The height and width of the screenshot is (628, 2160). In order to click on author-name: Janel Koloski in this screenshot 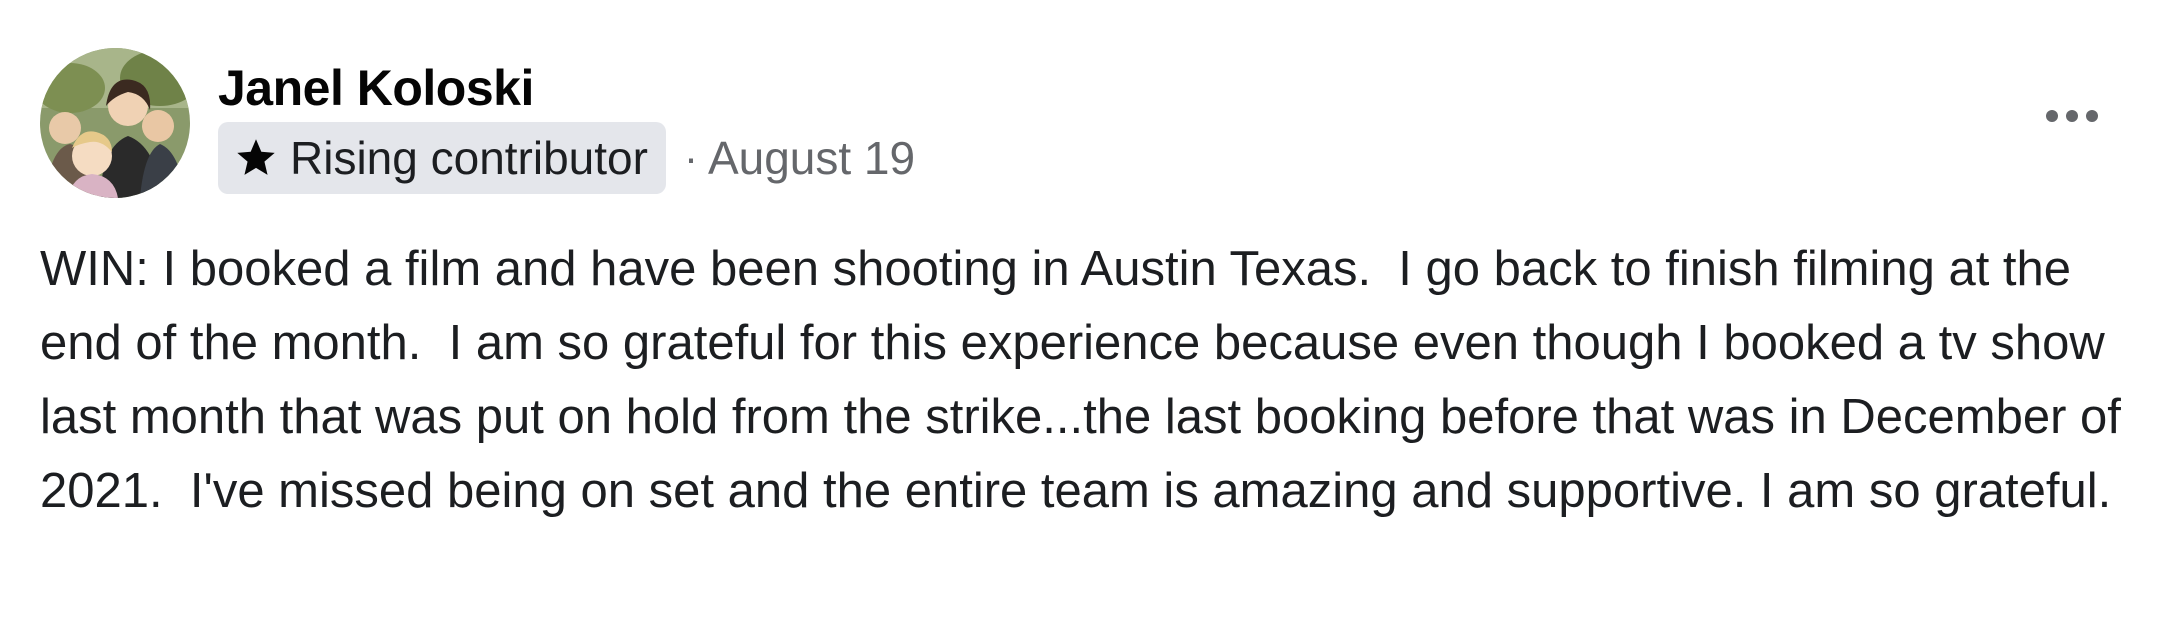, I will do `click(376, 88)`.